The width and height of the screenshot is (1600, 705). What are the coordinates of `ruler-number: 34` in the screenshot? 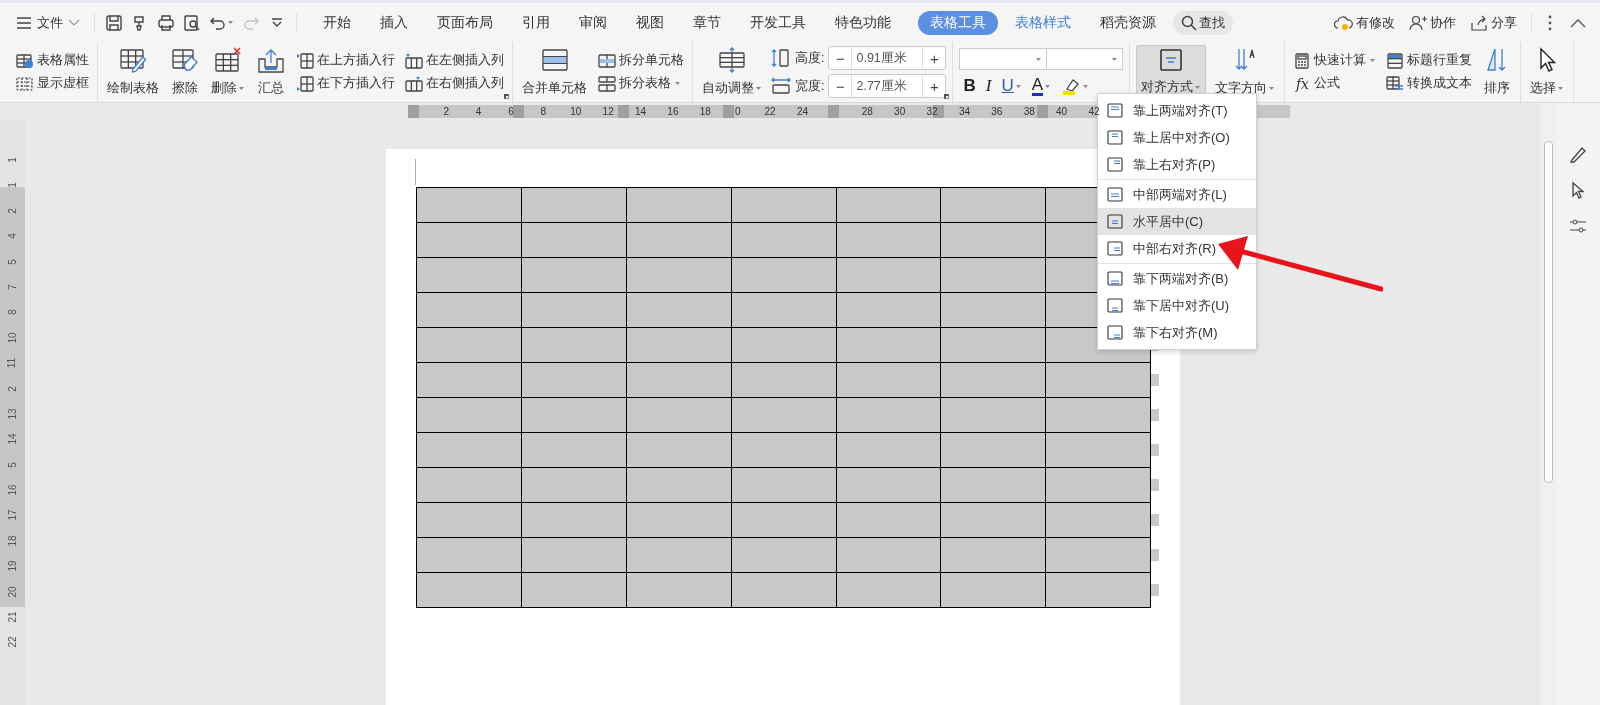 It's located at (964, 111).